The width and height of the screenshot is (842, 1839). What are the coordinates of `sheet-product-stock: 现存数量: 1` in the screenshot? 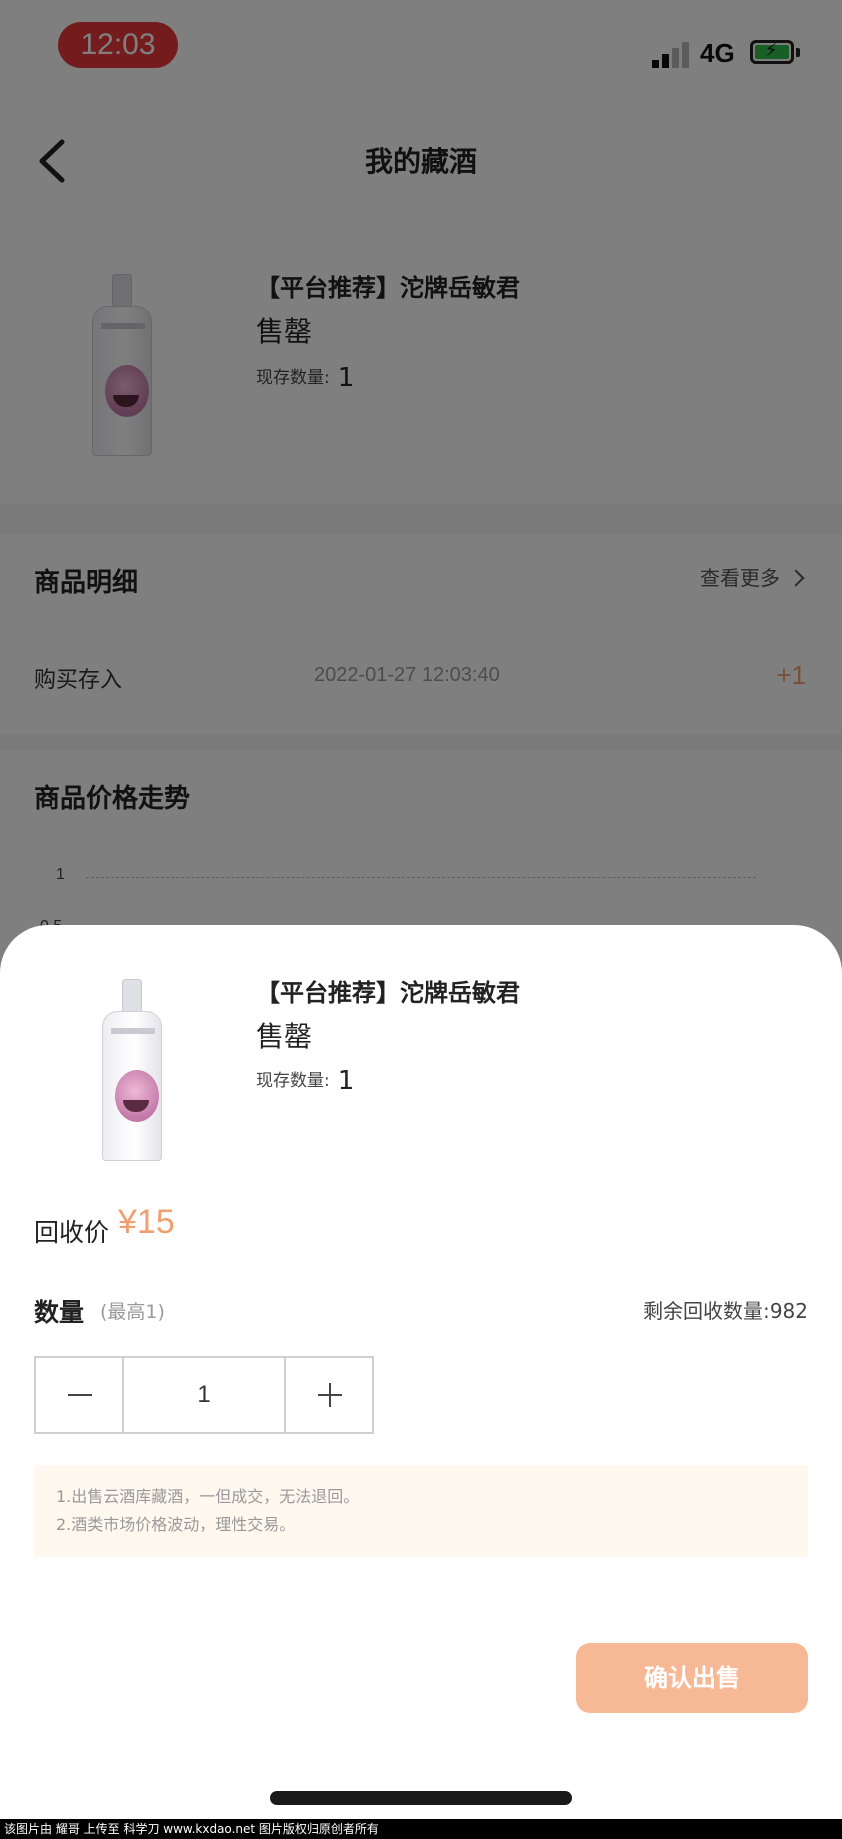 It's located at (305, 1079).